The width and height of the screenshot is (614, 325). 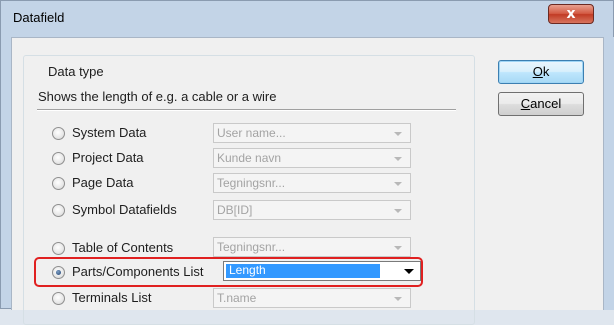 I want to click on label-terminals-list: Terminals List, so click(x=112, y=297).